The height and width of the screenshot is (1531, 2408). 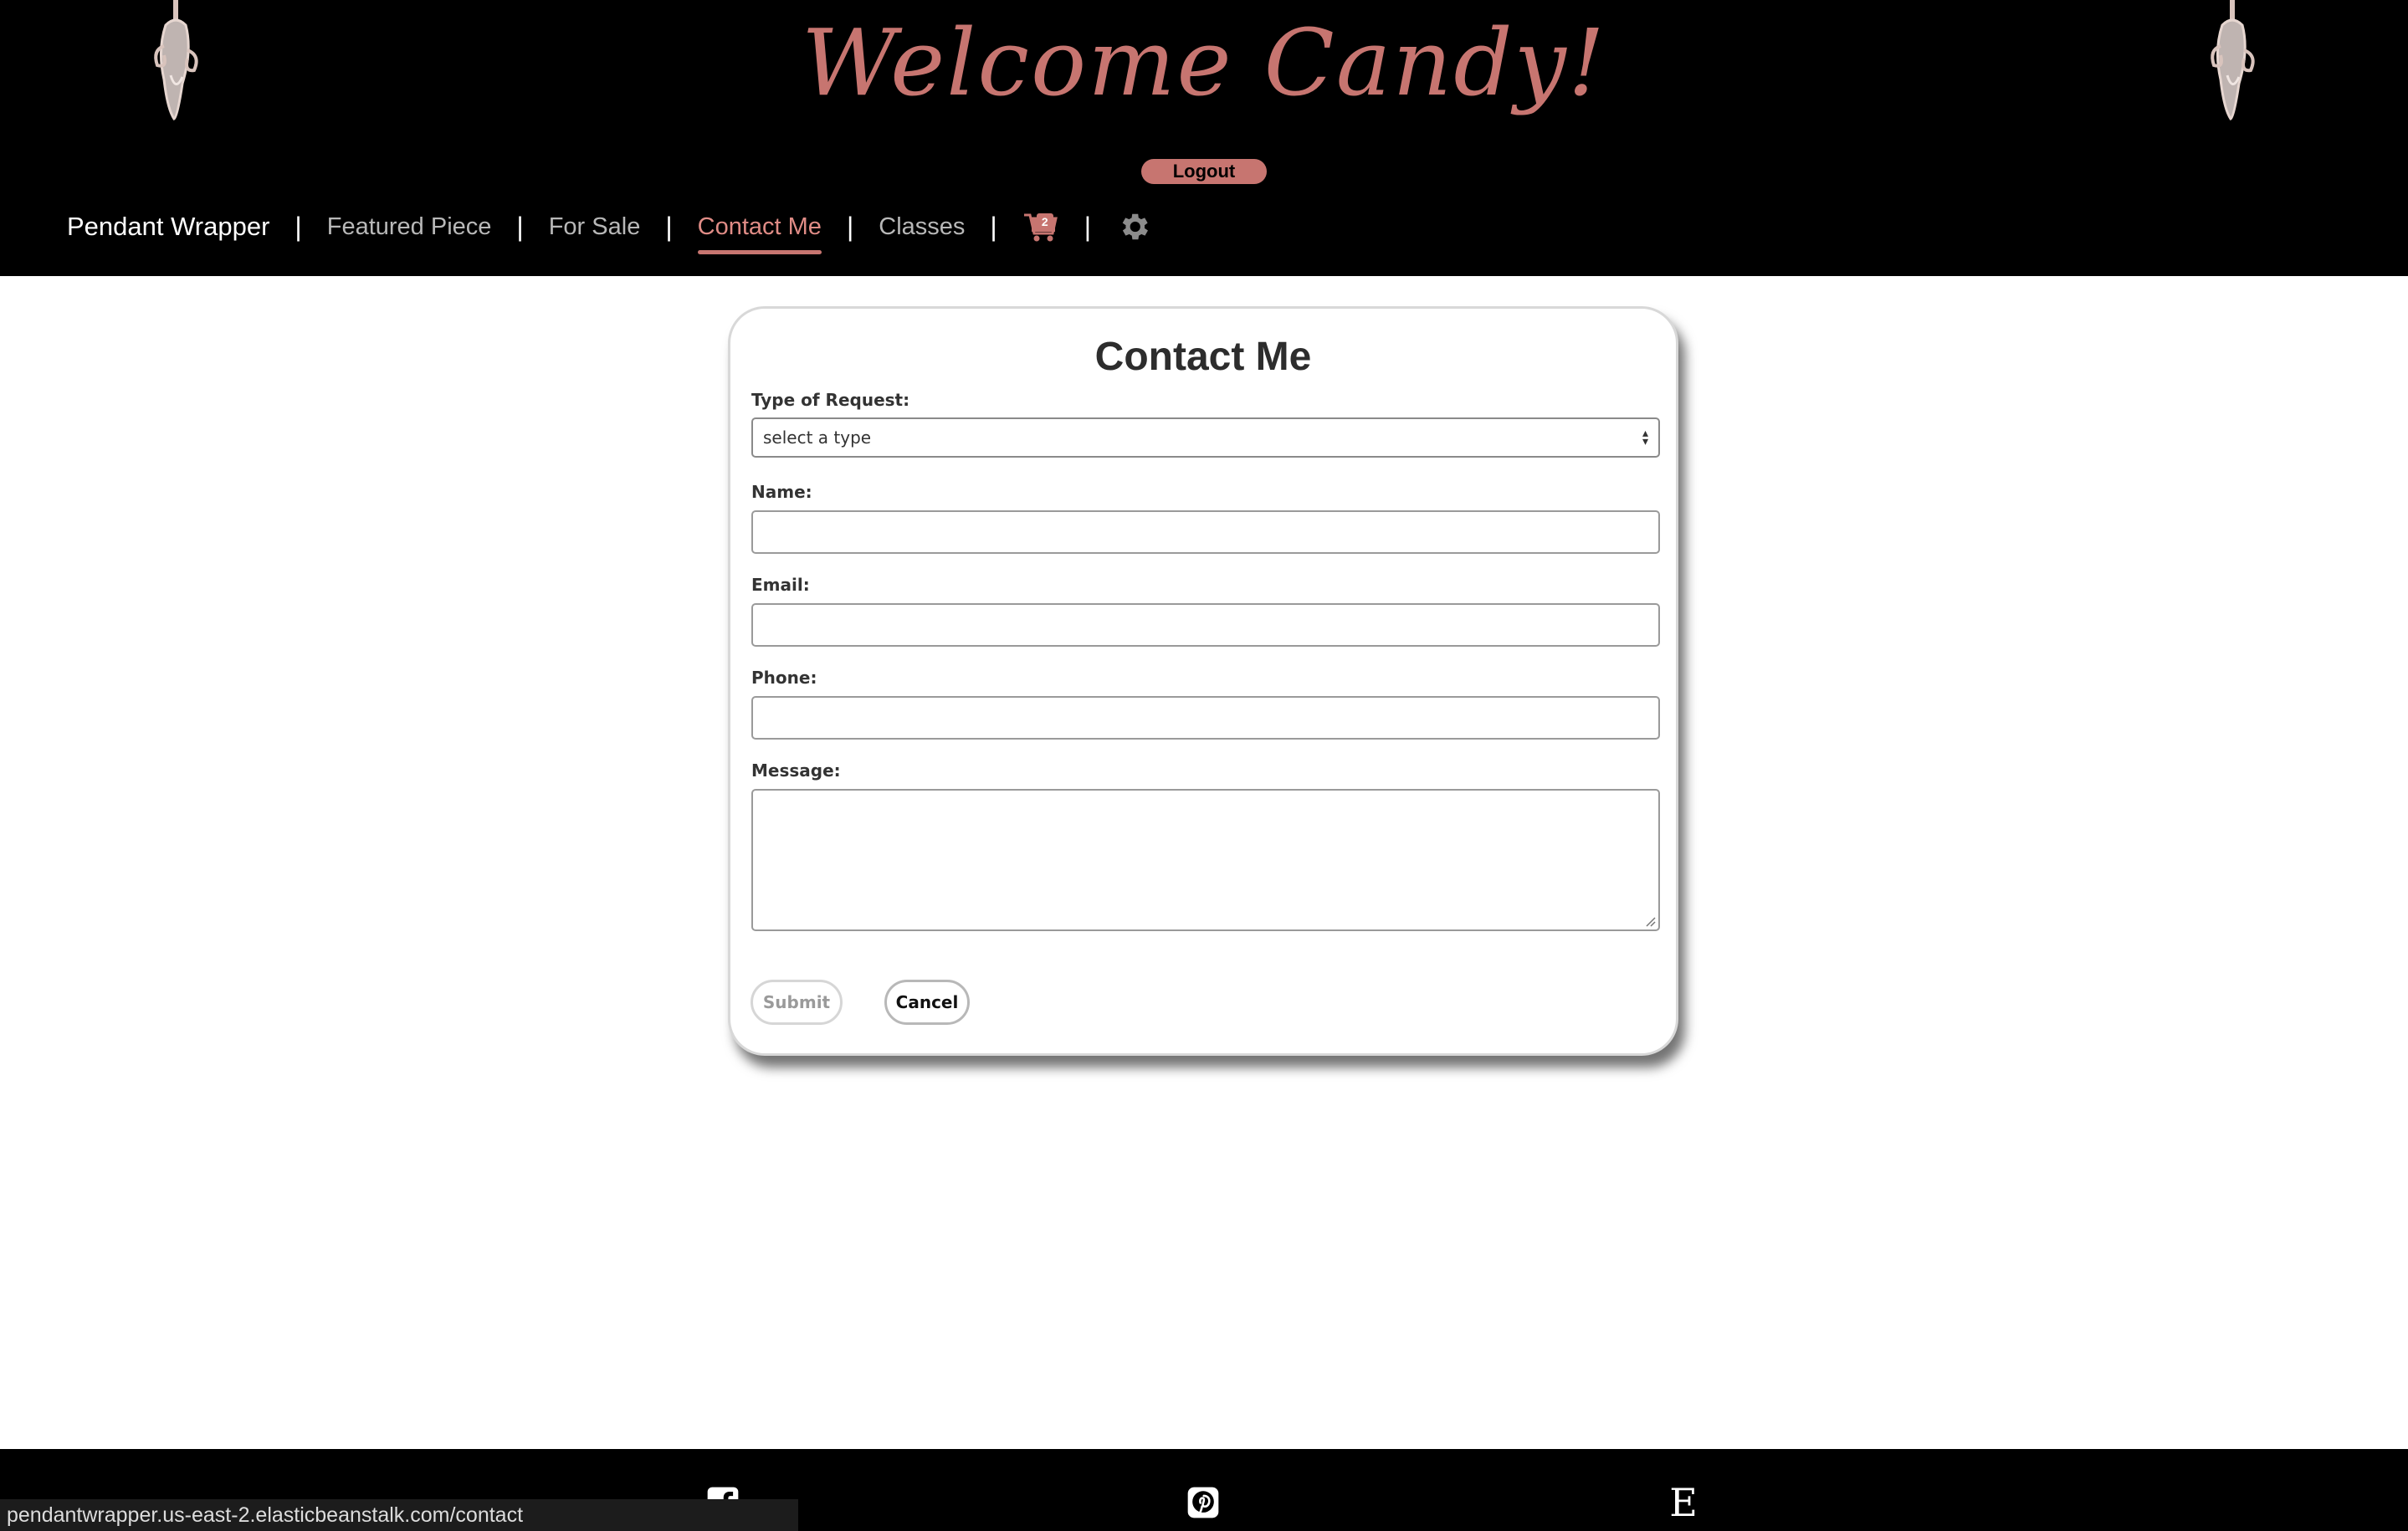 What do you see at coordinates (1204, 62) in the screenshot?
I see `welcome-heading: Welcome Candy!` at bounding box center [1204, 62].